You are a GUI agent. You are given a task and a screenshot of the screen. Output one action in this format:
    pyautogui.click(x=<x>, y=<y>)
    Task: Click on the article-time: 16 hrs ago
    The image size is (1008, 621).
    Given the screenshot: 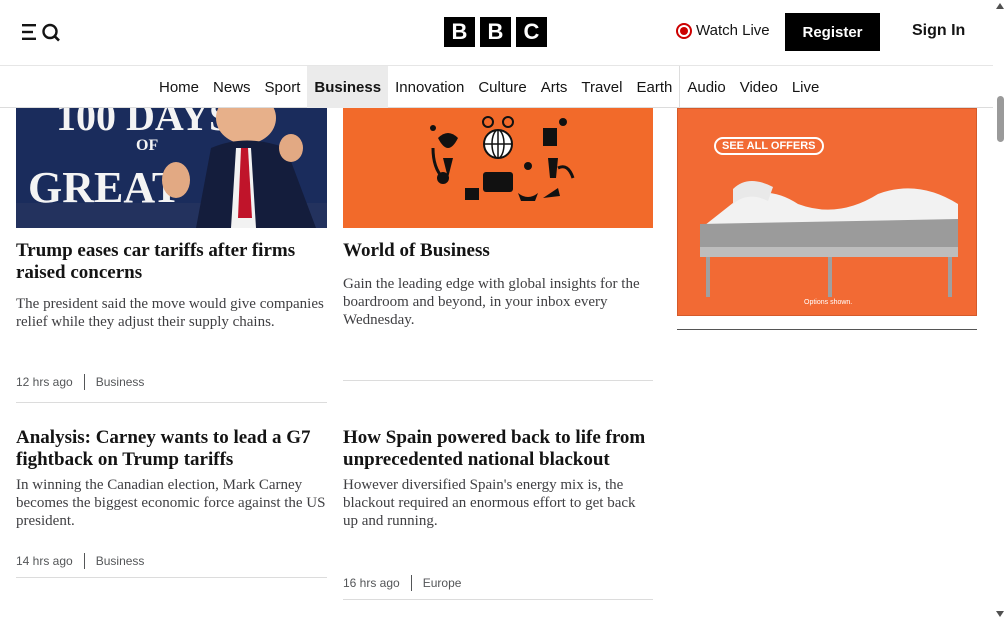 What is the action you would take?
    pyautogui.click(x=371, y=583)
    